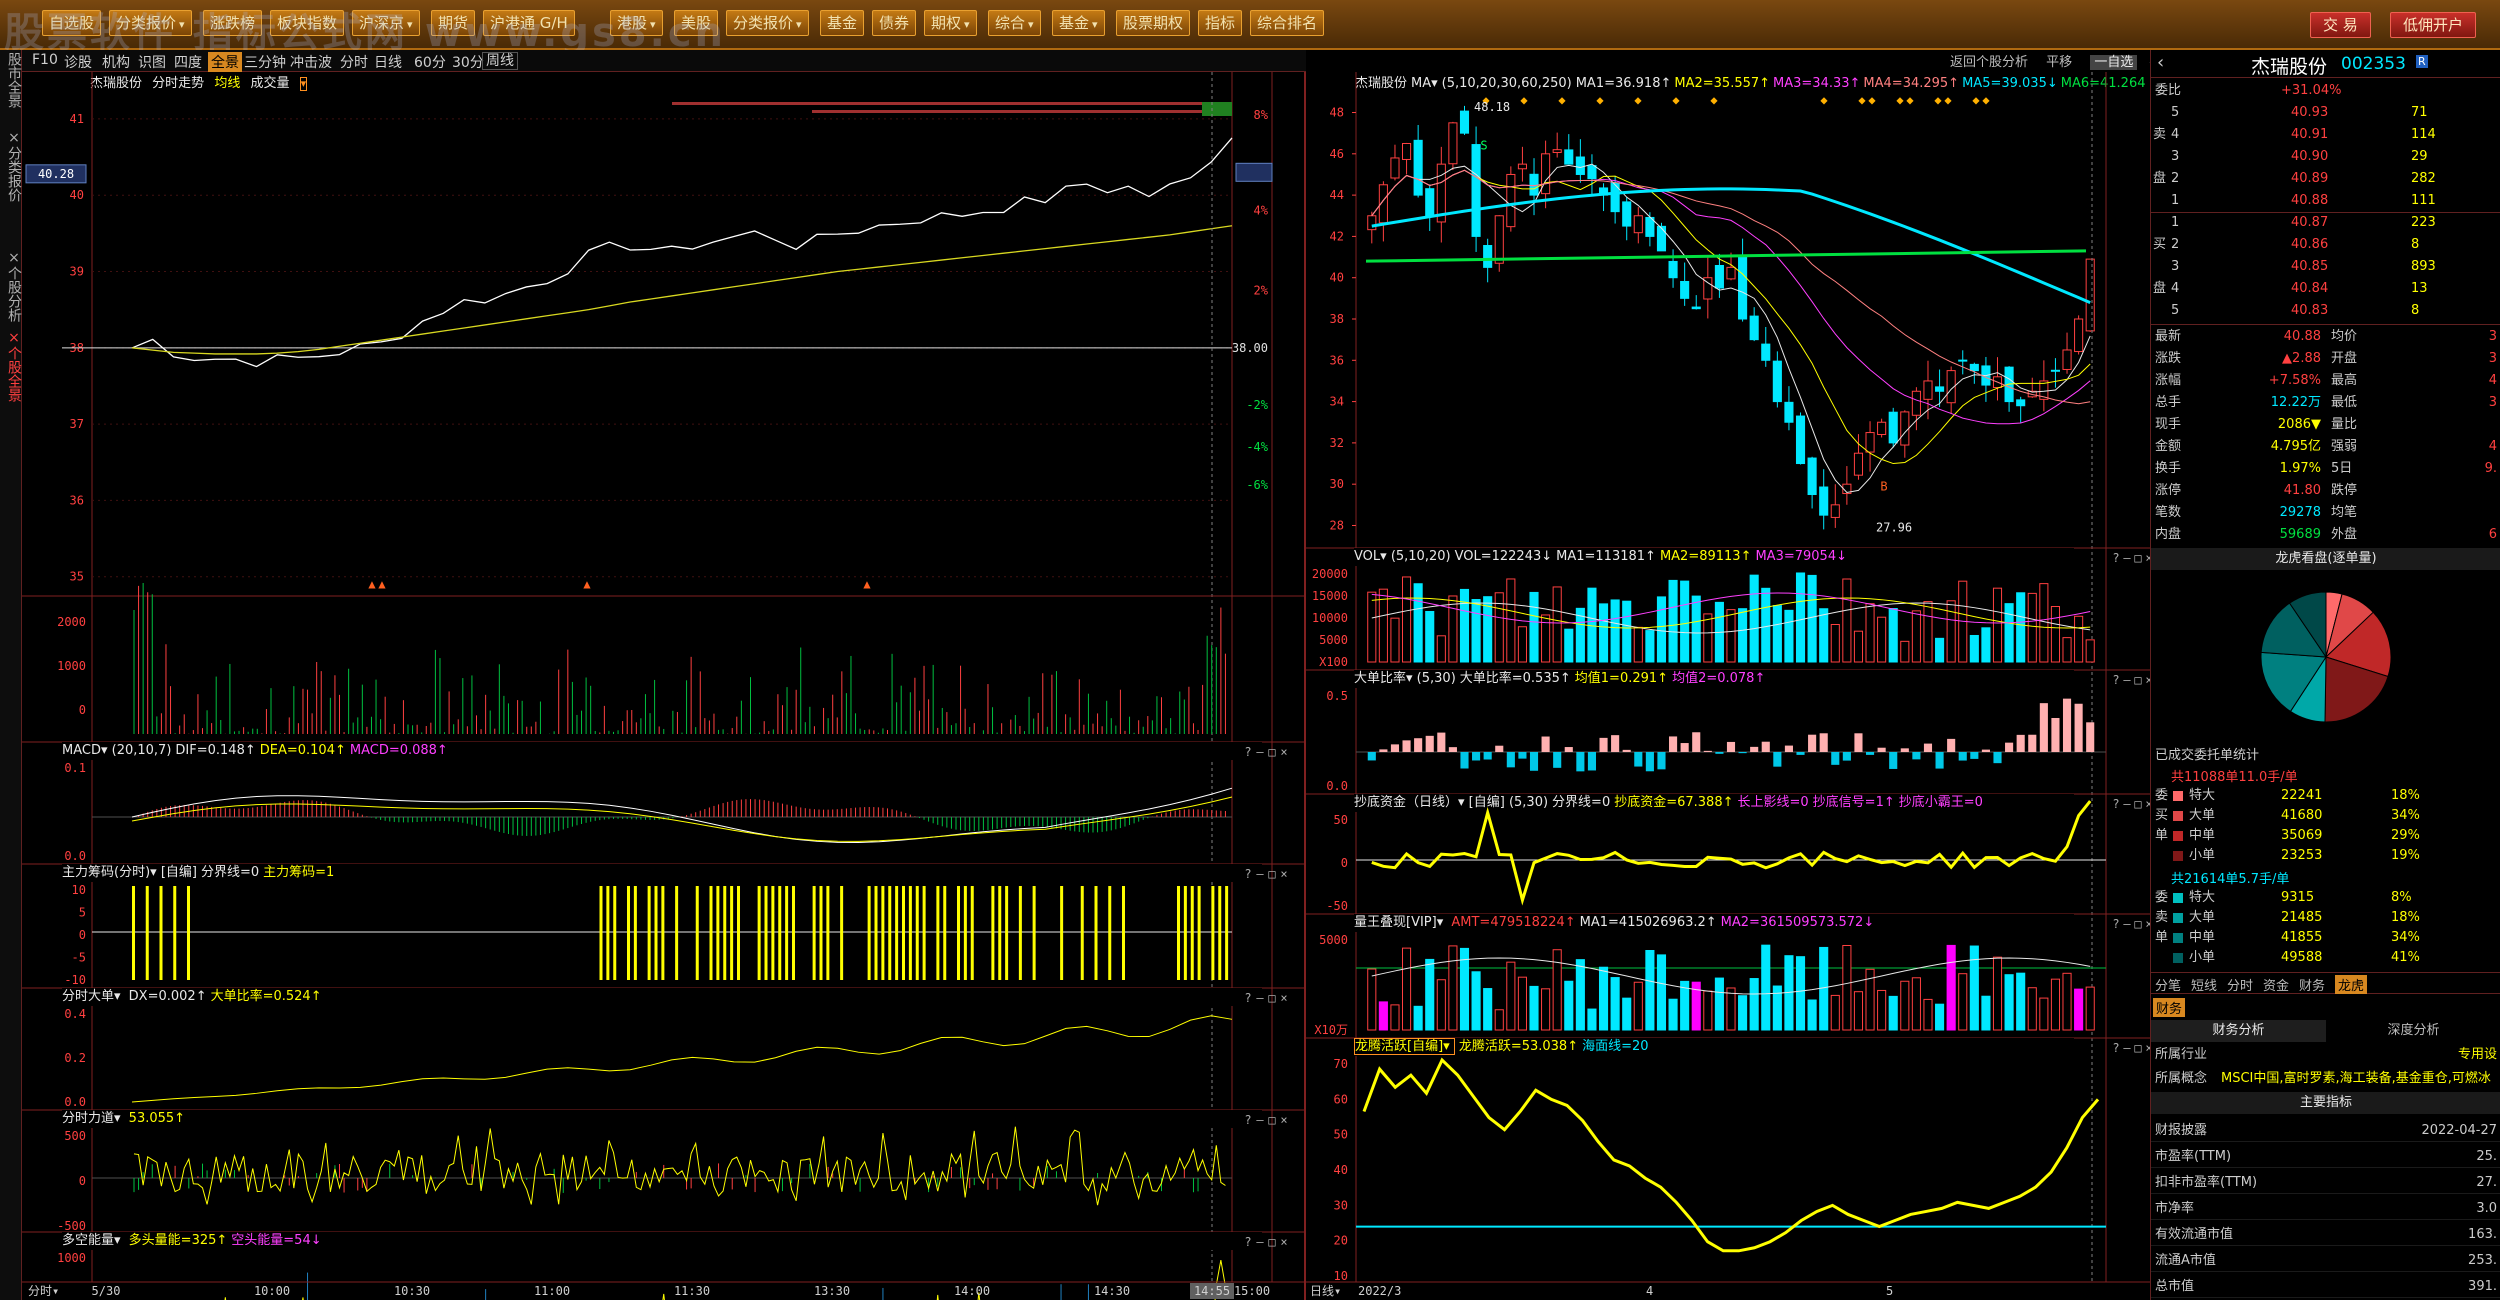 Image resolution: width=2500 pixels, height=1300 pixels. Describe the element at coordinates (2169, 1007) in the screenshot. I see `caiwu-tab: 财务` at that location.